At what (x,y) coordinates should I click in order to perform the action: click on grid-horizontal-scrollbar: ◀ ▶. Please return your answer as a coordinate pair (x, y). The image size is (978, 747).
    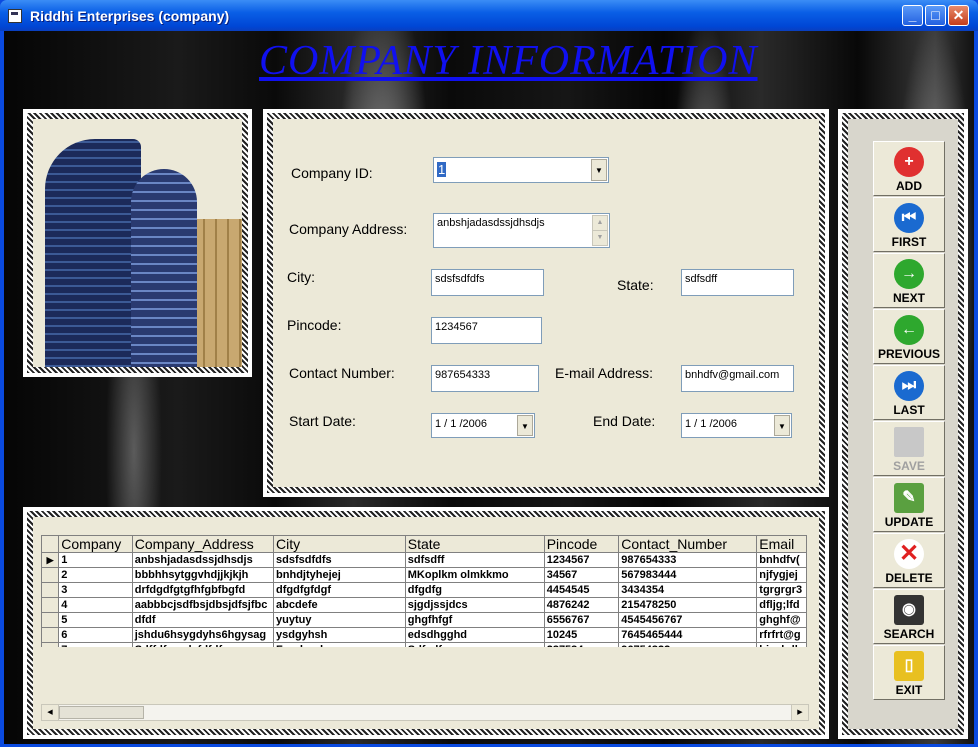
    Looking at the image, I should click on (425, 712).